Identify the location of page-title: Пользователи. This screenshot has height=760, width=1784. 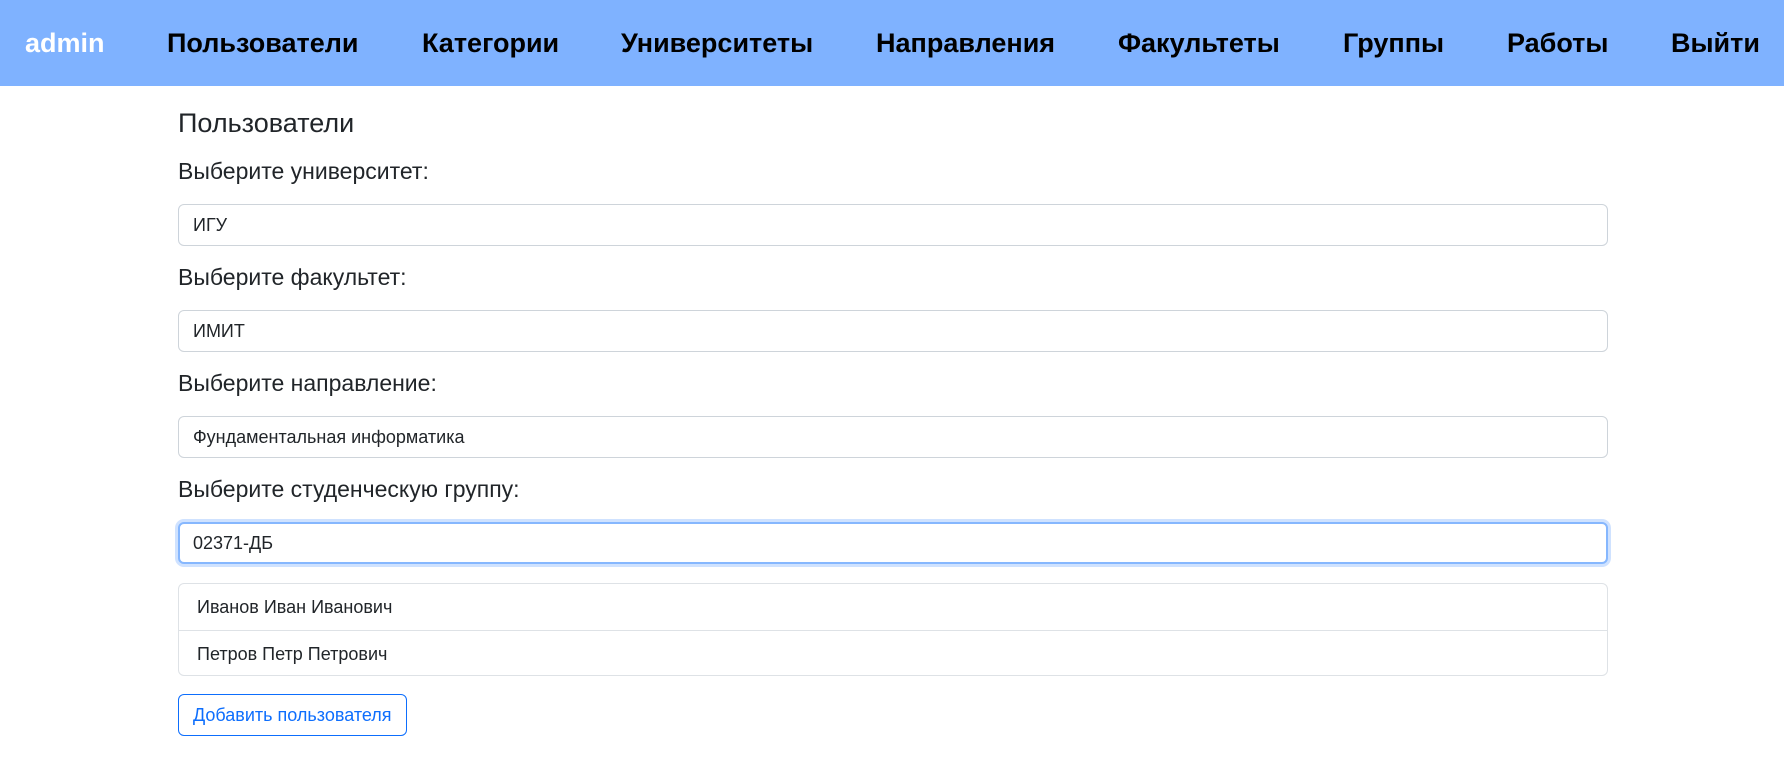
(266, 123).